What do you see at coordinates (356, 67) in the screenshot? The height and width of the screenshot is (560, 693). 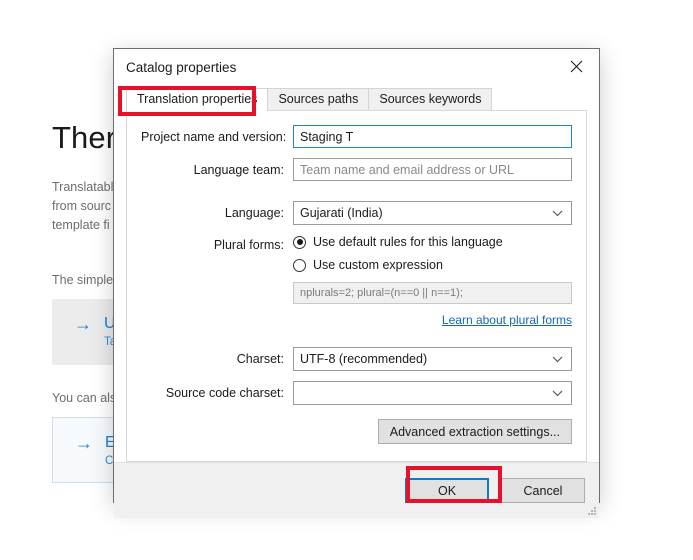 I see `dialog-titlebar: Catalog properties` at bounding box center [356, 67].